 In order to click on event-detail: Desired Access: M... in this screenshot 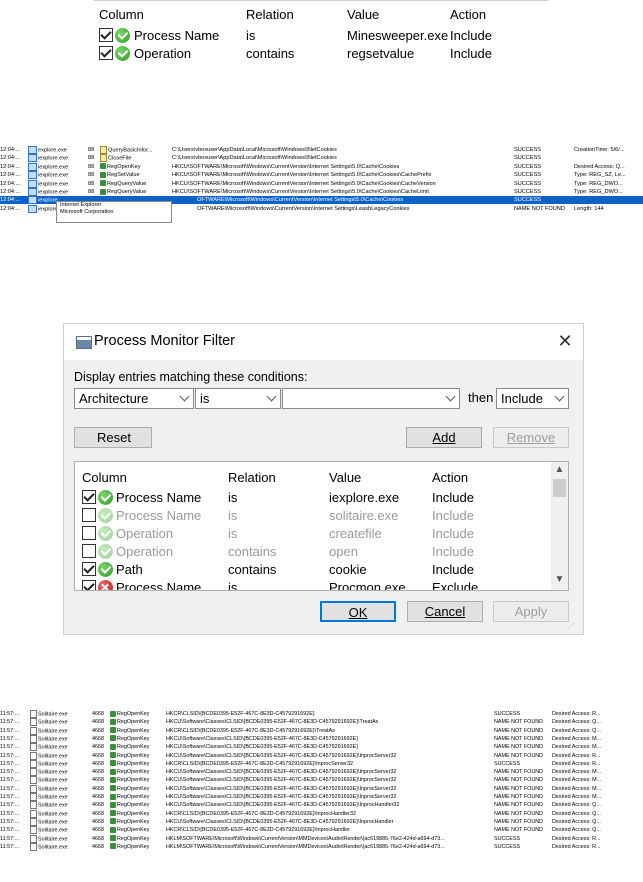, I will do `click(576, 789)`.